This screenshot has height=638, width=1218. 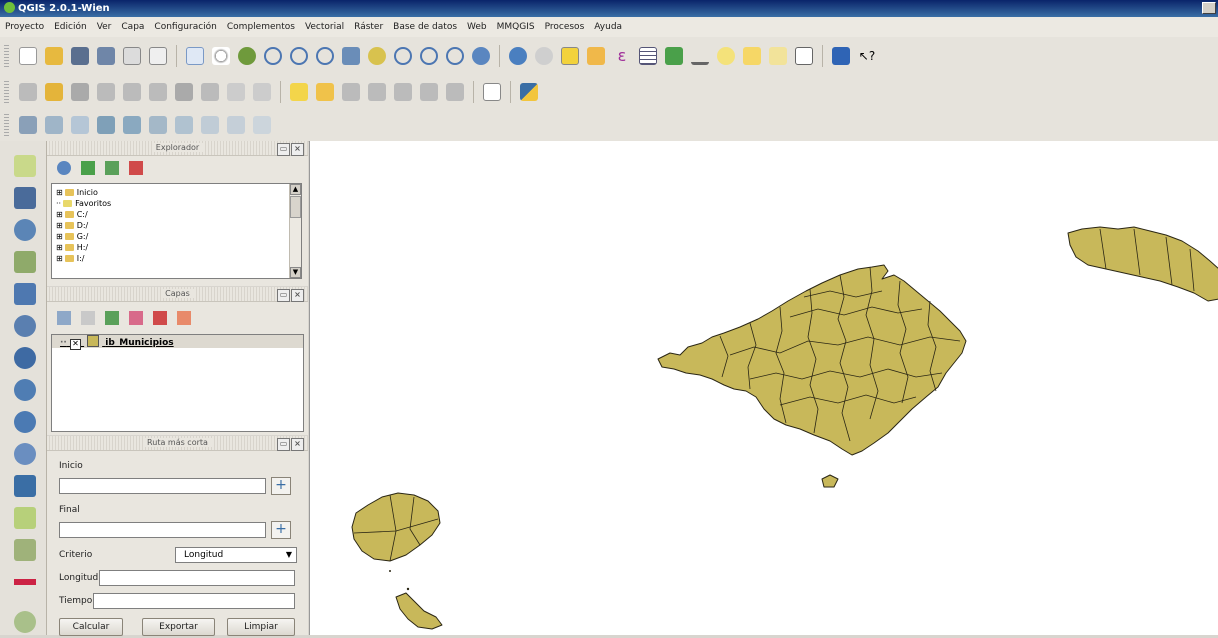 What do you see at coordinates (247, 56) in the screenshot?
I see `pan-to-selection-icon` at bounding box center [247, 56].